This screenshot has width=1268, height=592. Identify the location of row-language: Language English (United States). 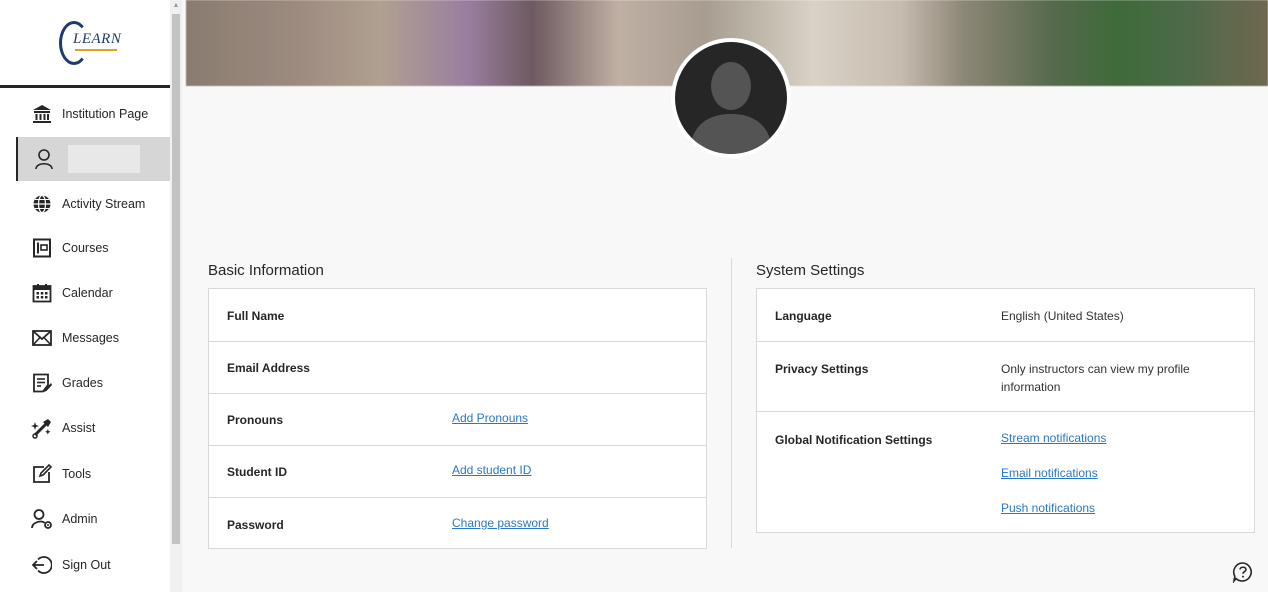
(1005, 315).